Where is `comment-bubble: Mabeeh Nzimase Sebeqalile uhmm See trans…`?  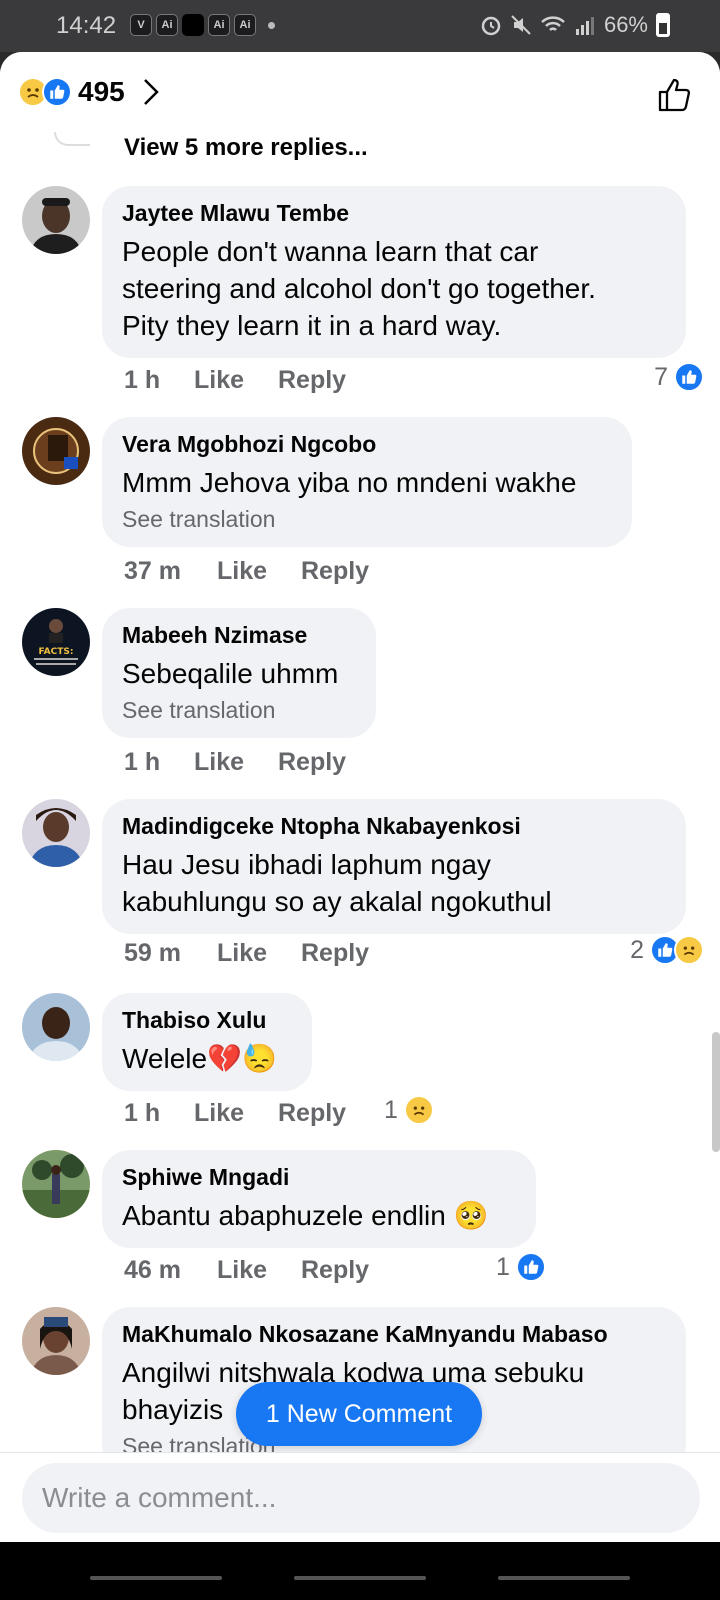 comment-bubble: Mabeeh Nzimase Sebeqalile uhmm See trans… is located at coordinates (239, 673).